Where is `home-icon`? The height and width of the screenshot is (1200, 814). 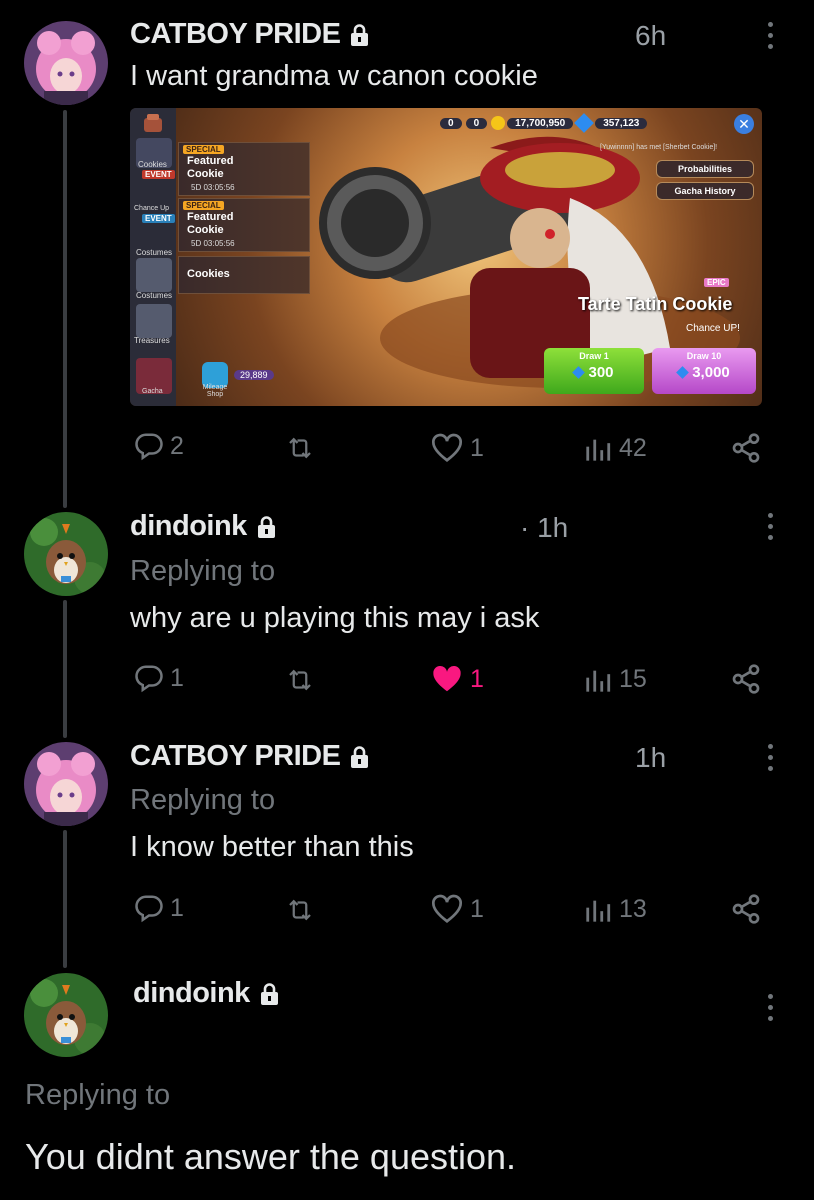 home-icon is located at coordinates (153, 123).